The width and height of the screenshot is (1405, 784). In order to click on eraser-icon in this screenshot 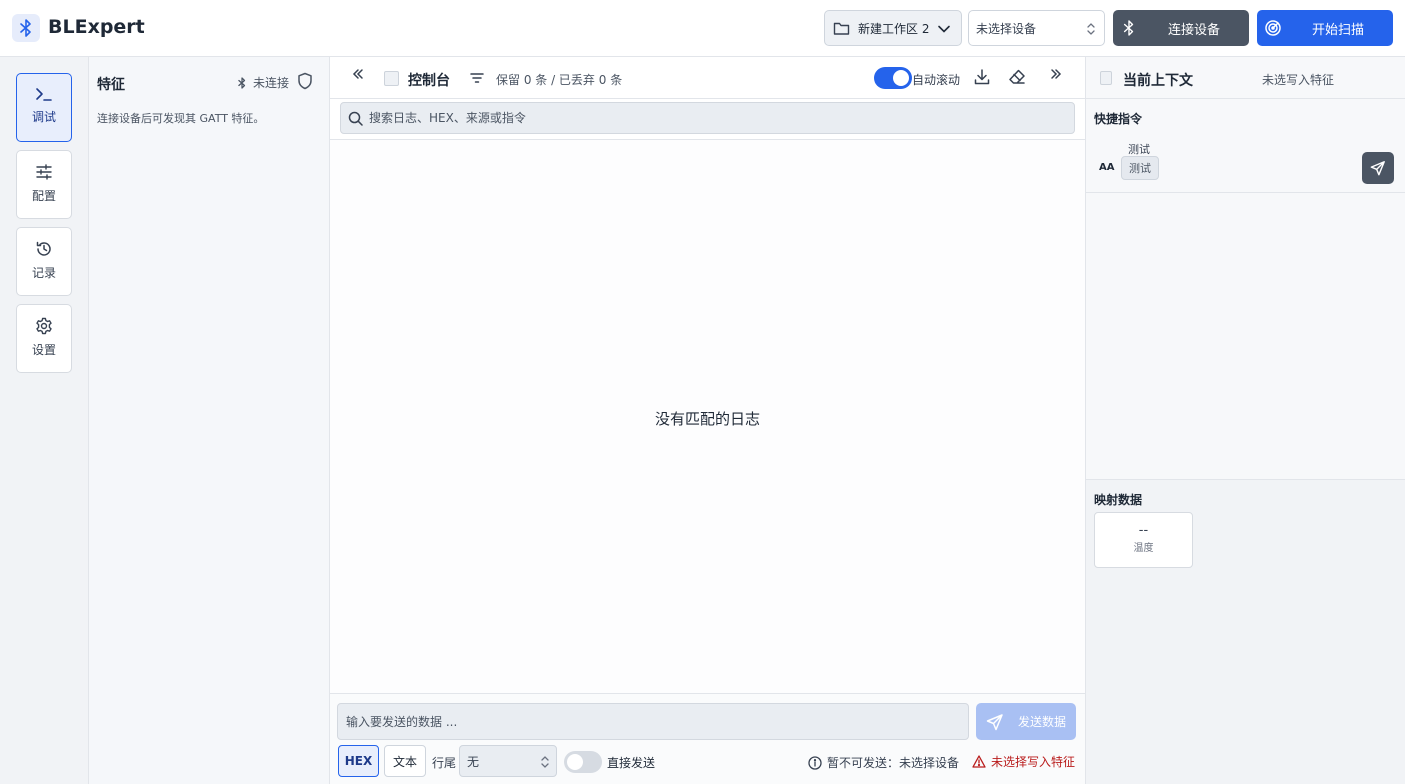, I will do `click(1017, 77)`.